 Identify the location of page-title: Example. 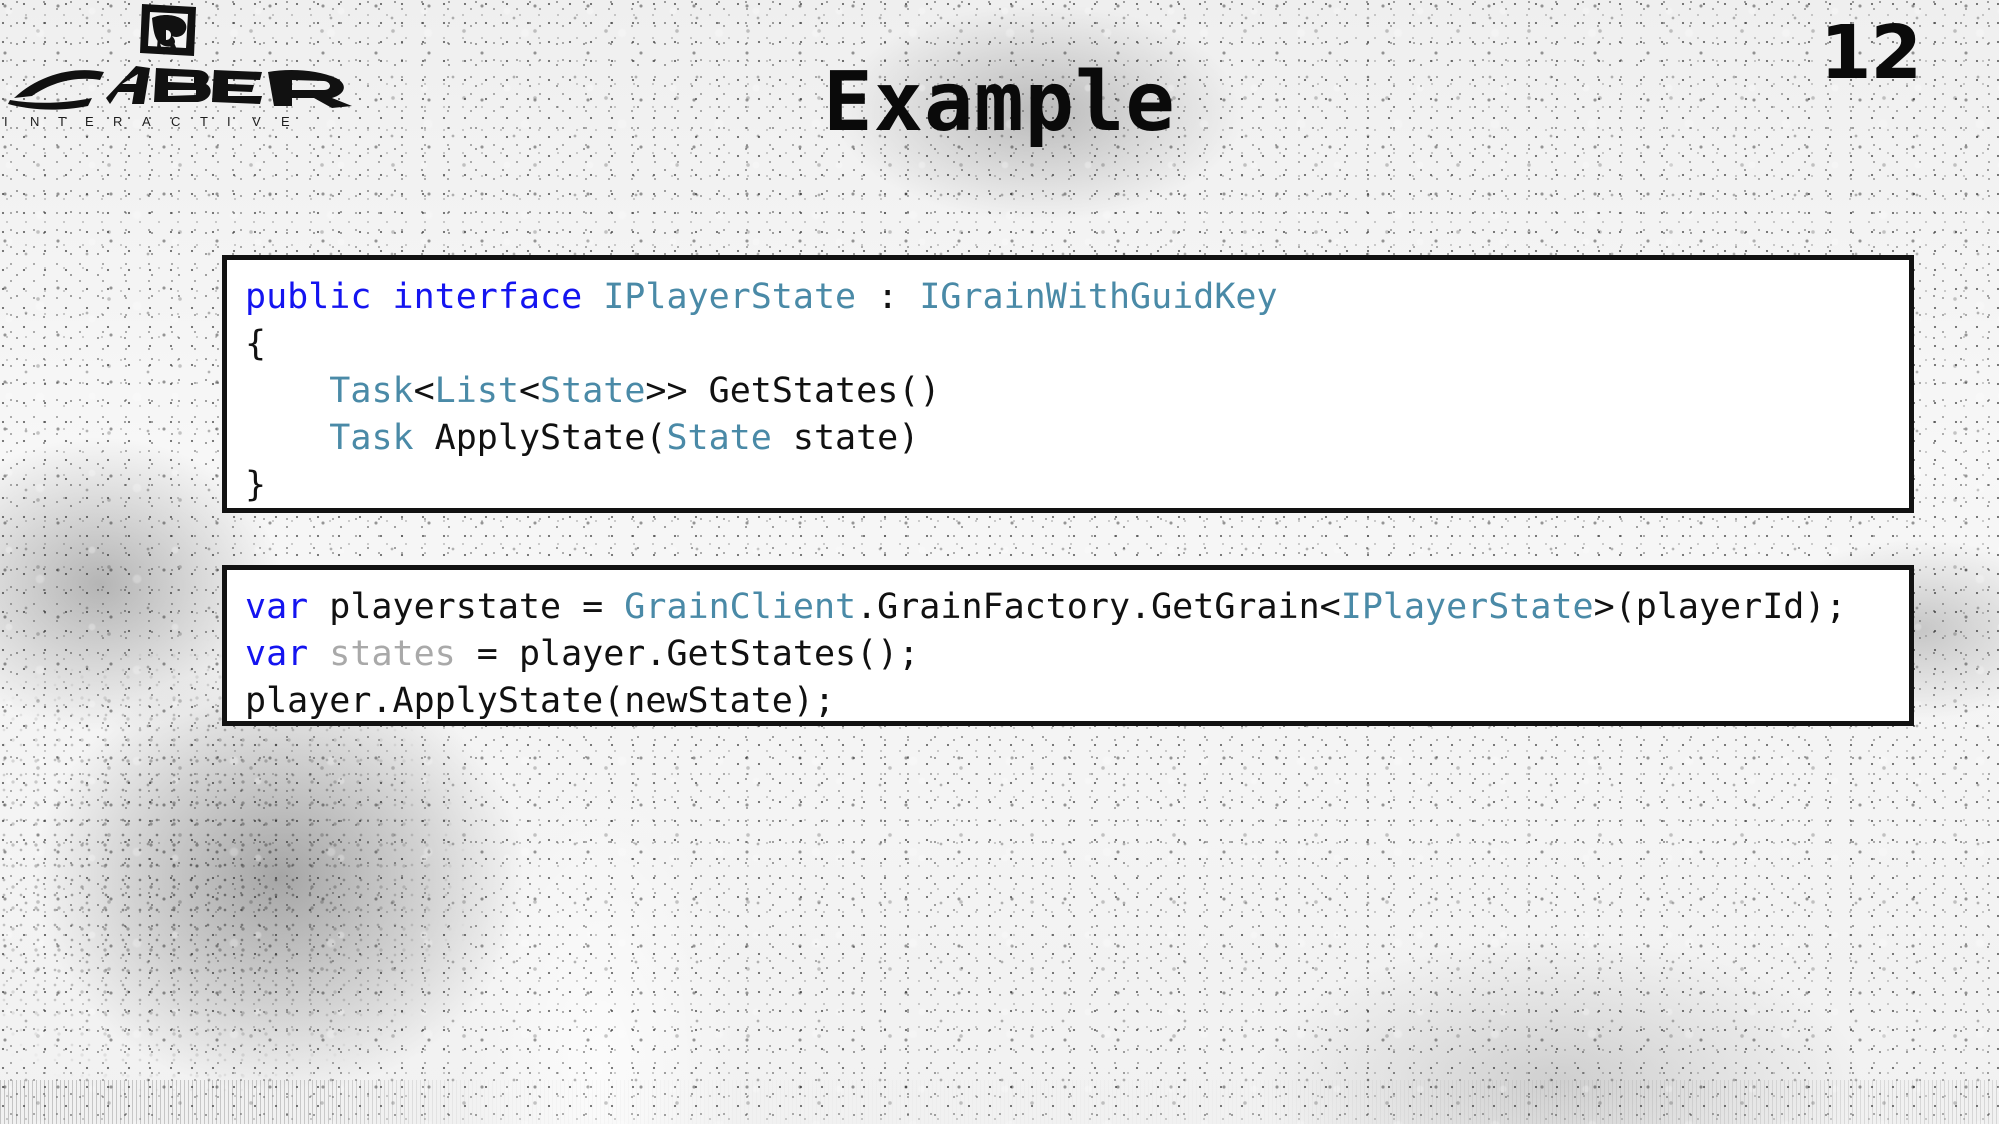
(999, 102).